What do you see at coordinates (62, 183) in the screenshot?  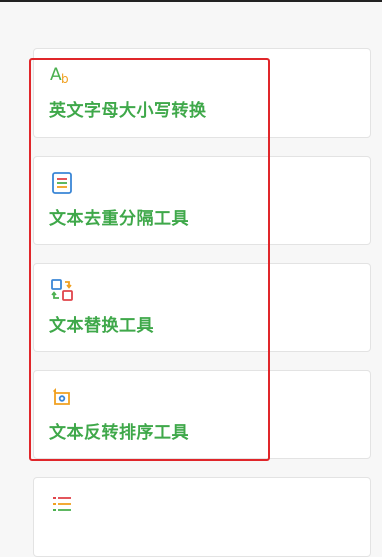 I see `document-lines-icon` at bounding box center [62, 183].